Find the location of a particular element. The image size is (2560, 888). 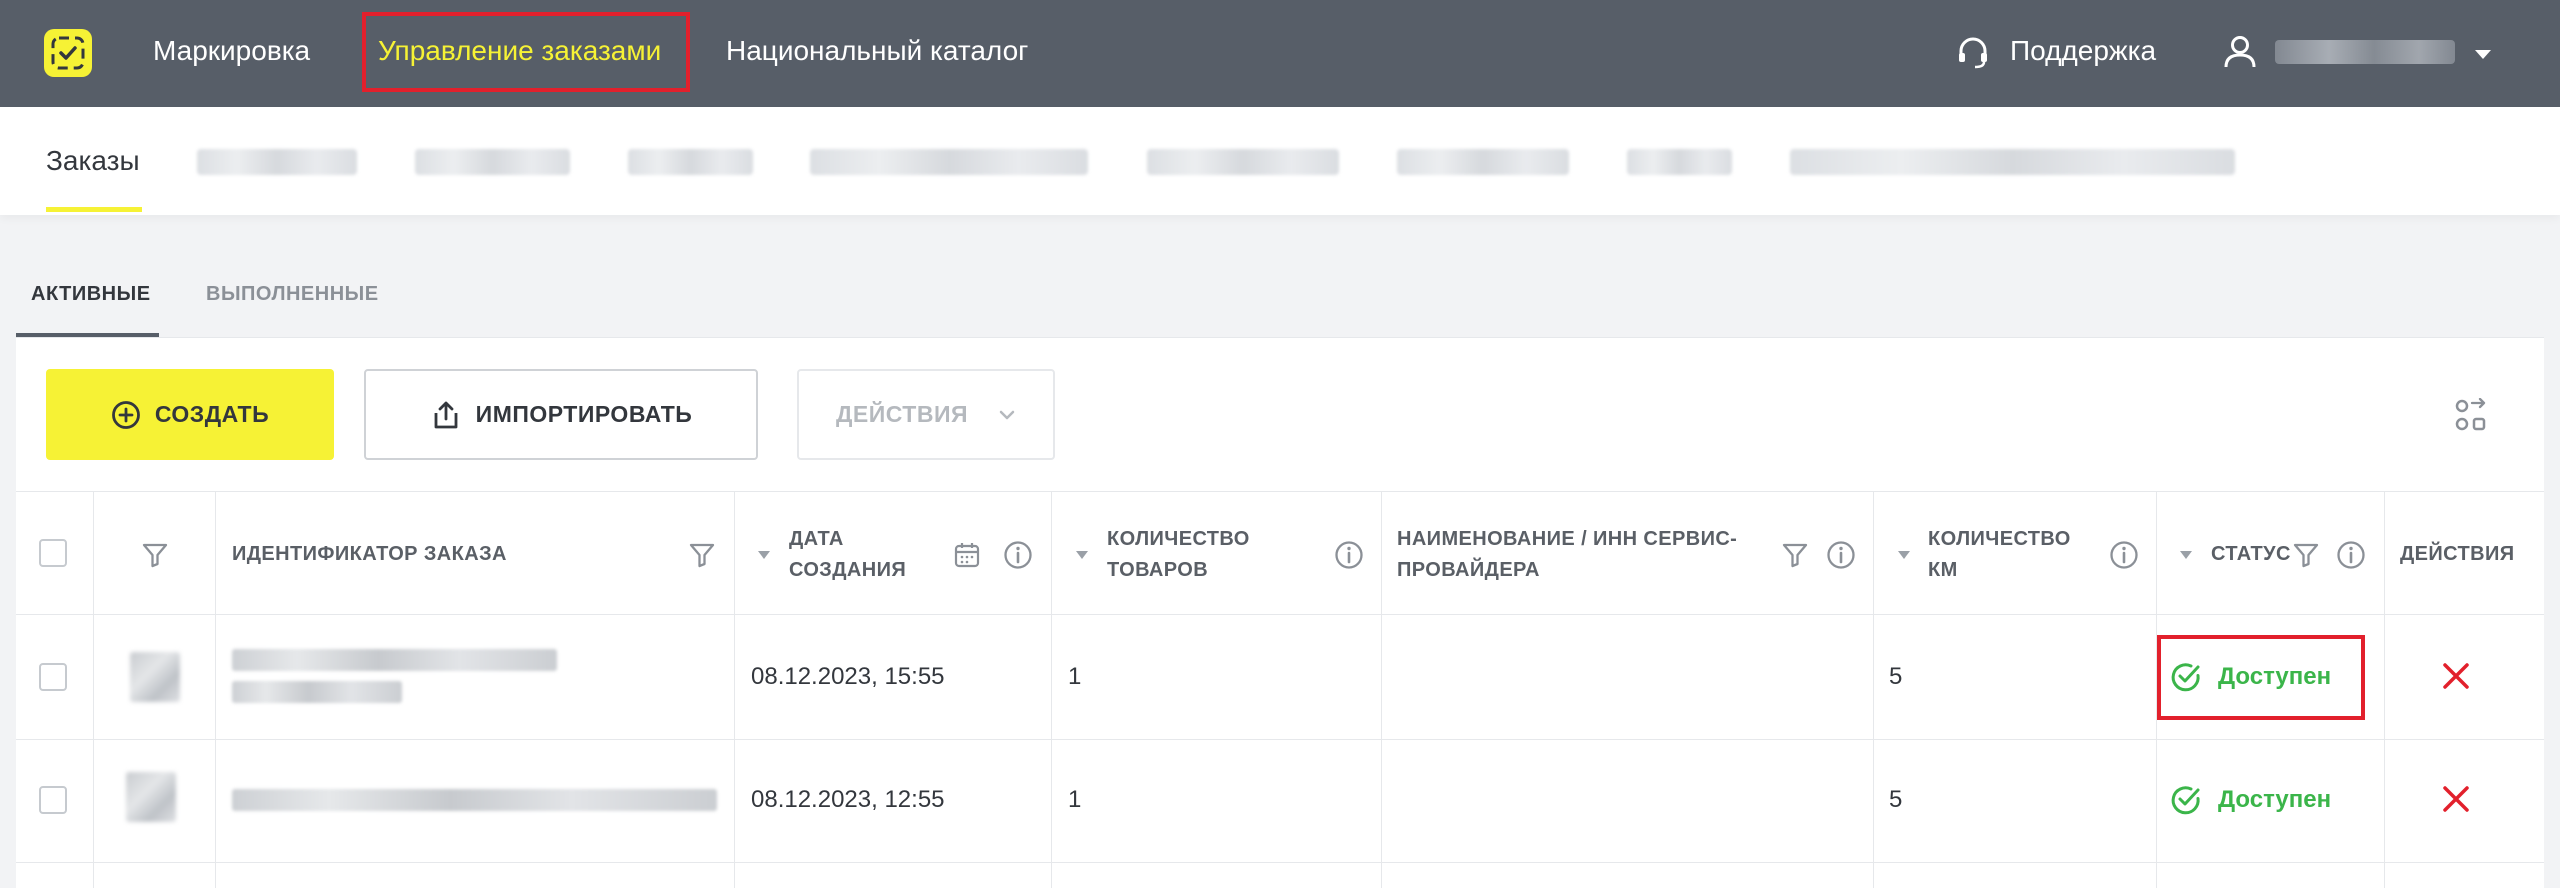

header-actions: ДЕЙСТВИЯ is located at coordinates (2457, 554).